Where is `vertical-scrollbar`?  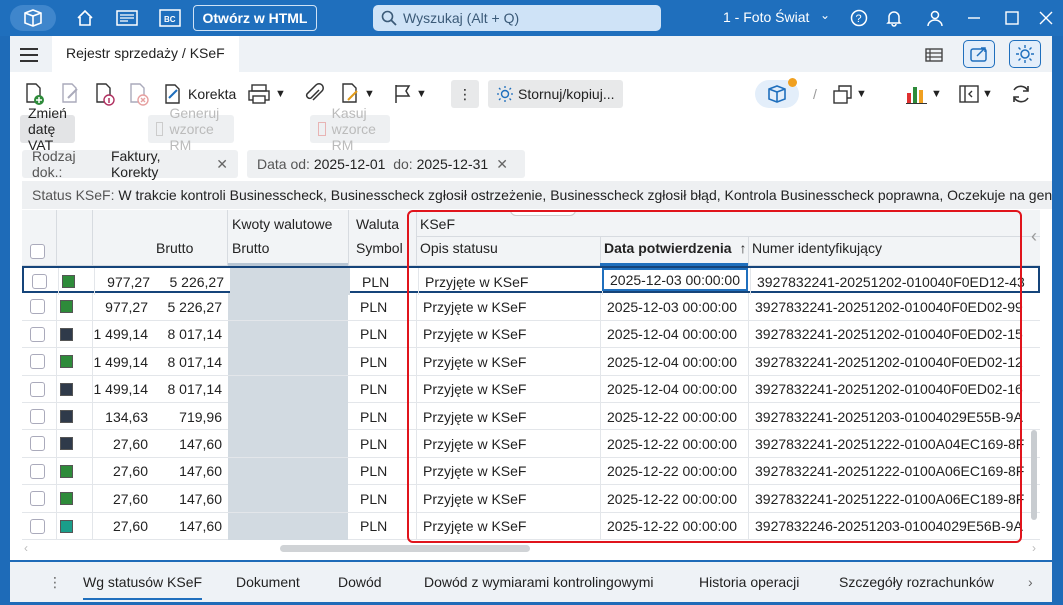
vertical-scrollbar is located at coordinates (1034, 475).